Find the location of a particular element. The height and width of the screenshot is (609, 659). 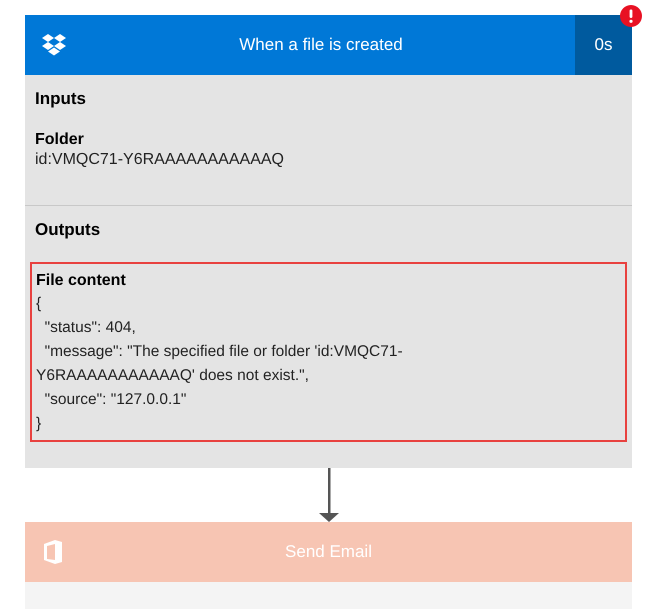

code-line: } is located at coordinates (39, 424).